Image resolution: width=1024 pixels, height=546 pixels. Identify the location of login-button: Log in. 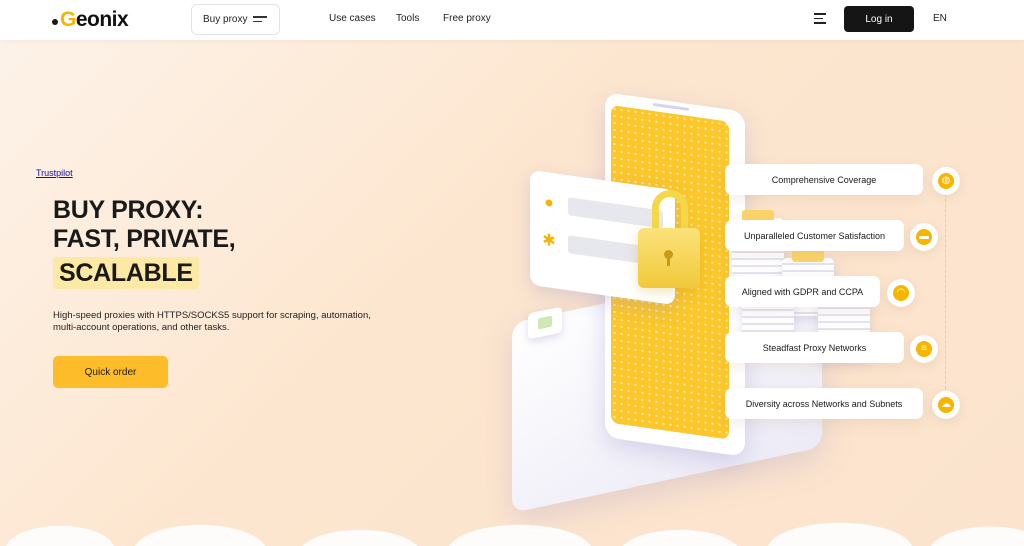
(879, 19).